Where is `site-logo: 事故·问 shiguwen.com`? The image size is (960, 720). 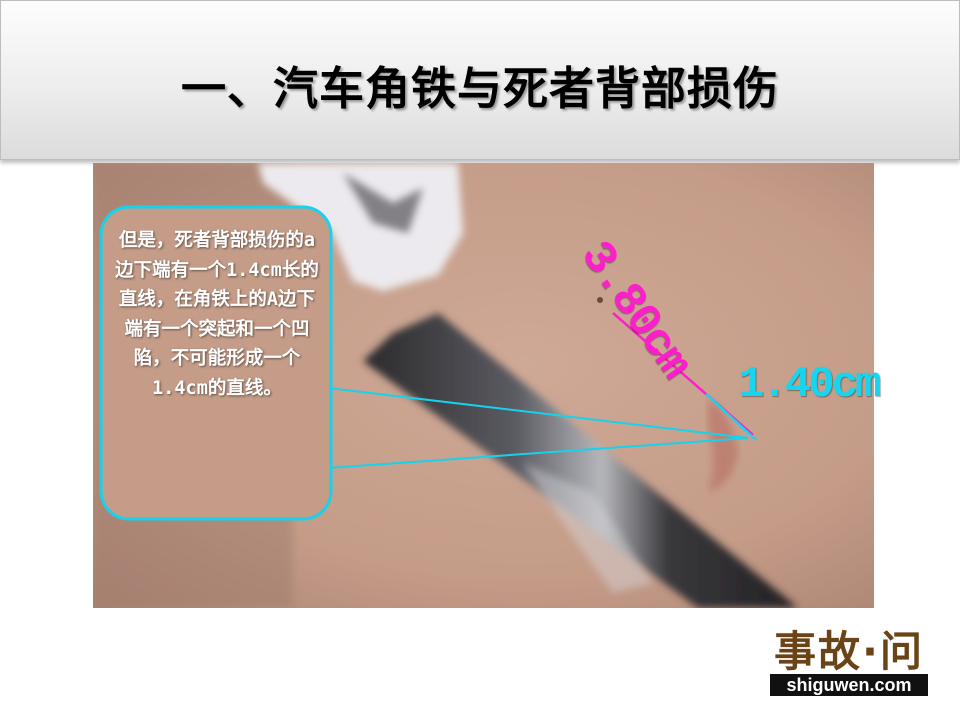 site-logo: 事故·问 shiguwen.com is located at coordinates (849, 658).